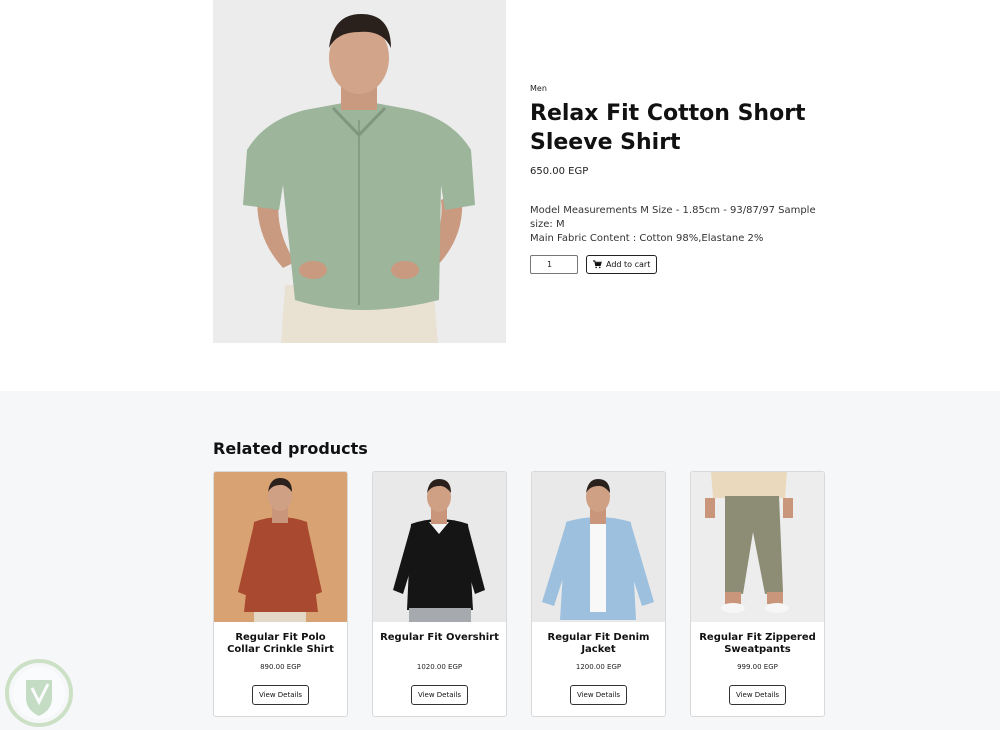 The height and width of the screenshot is (730, 1000). What do you see at coordinates (290, 448) in the screenshot?
I see `related-products-heading: Related products` at bounding box center [290, 448].